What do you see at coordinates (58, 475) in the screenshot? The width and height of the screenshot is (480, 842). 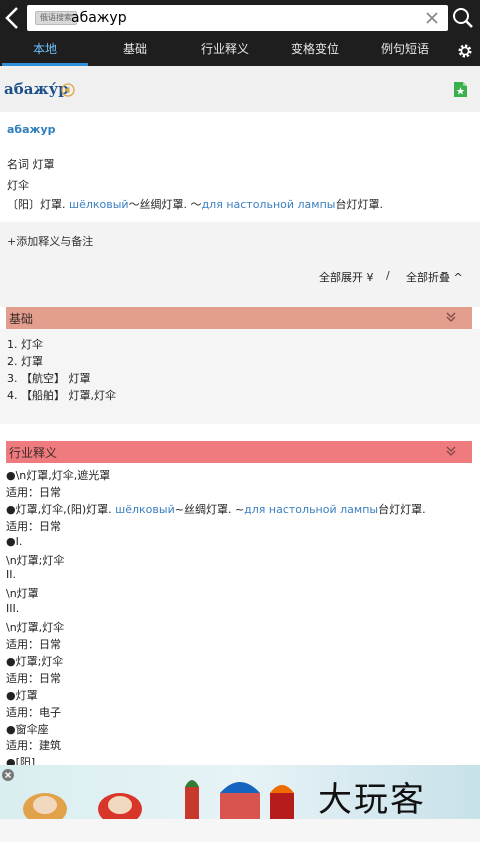 I see `industry-line: ●\n灯罩,灯伞,遮光罩` at bounding box center [58, 475].